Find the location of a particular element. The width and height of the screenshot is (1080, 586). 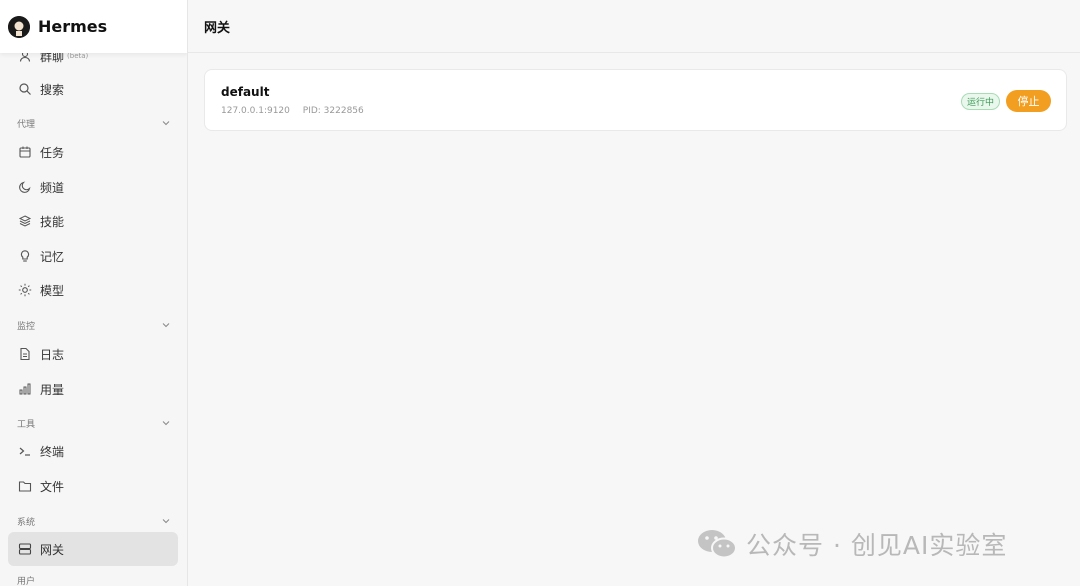

section-label: 用户 is located at coordinates (26, 581).